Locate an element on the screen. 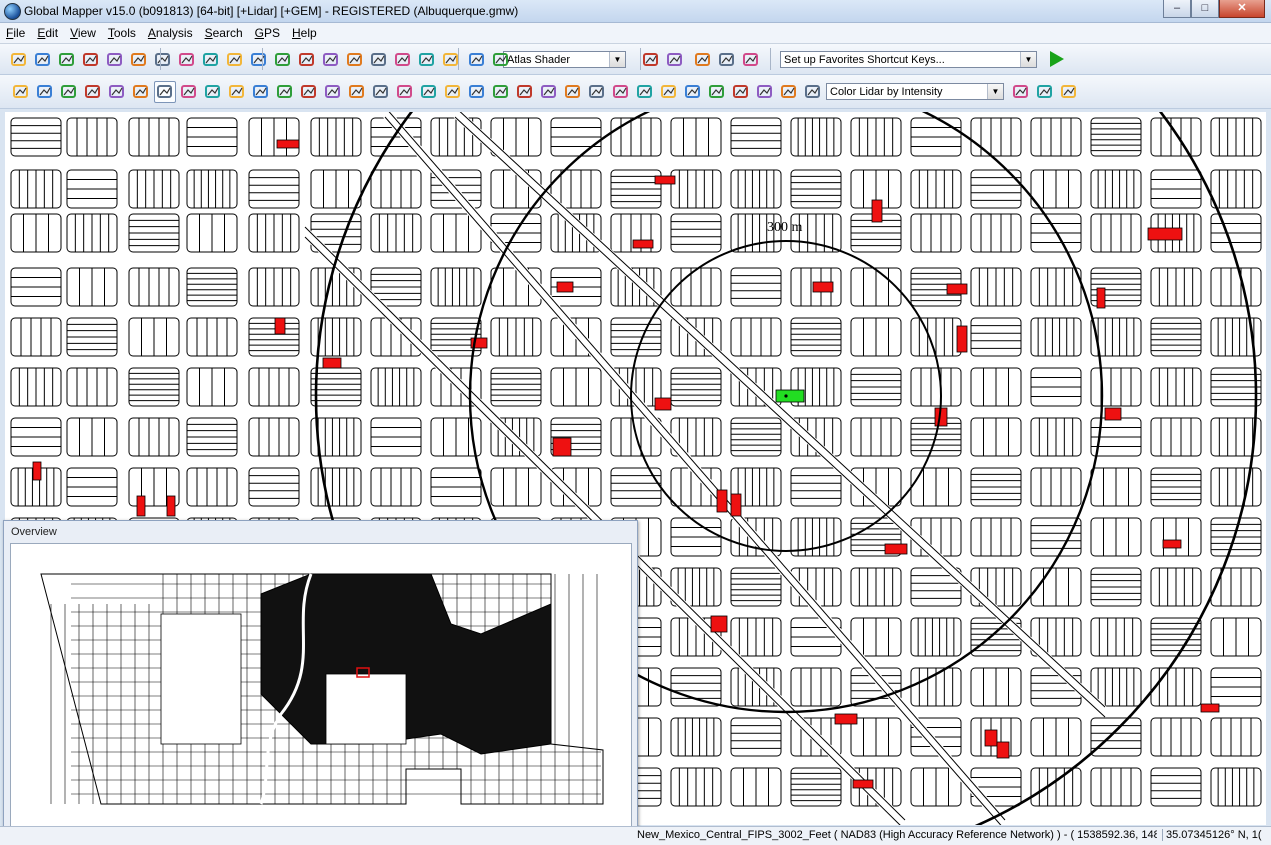 The image size is (1271, 845). line-b-icon is located at coordinates (381, 92).